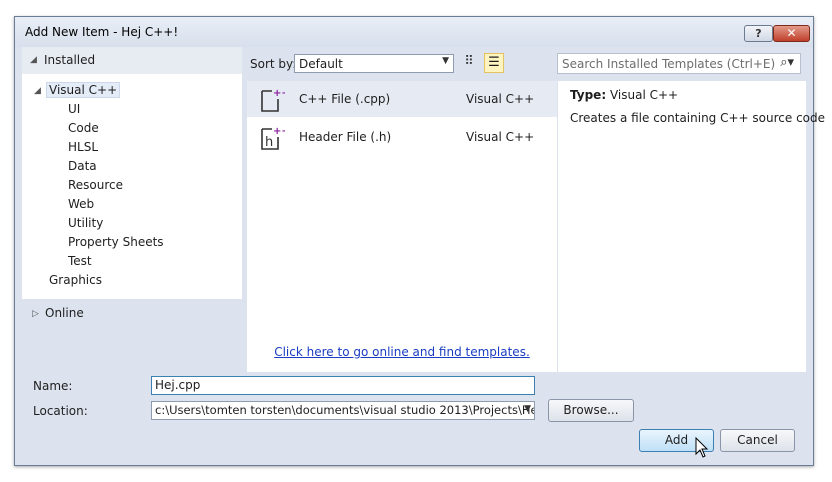  What do you see at coordinates (83, 90) in the screenshot?
I see `tree-item-visual-cpp: Visual C++` at bounding box center [83, 90].